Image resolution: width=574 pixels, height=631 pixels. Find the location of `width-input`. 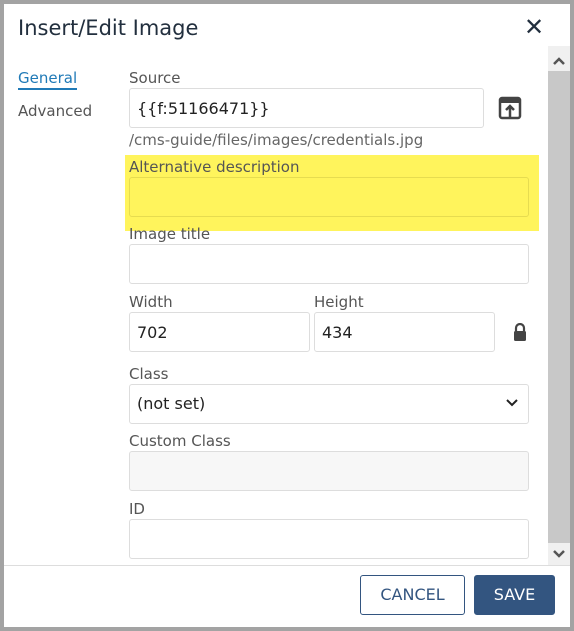

width-input is located at coordinates (219, 332).